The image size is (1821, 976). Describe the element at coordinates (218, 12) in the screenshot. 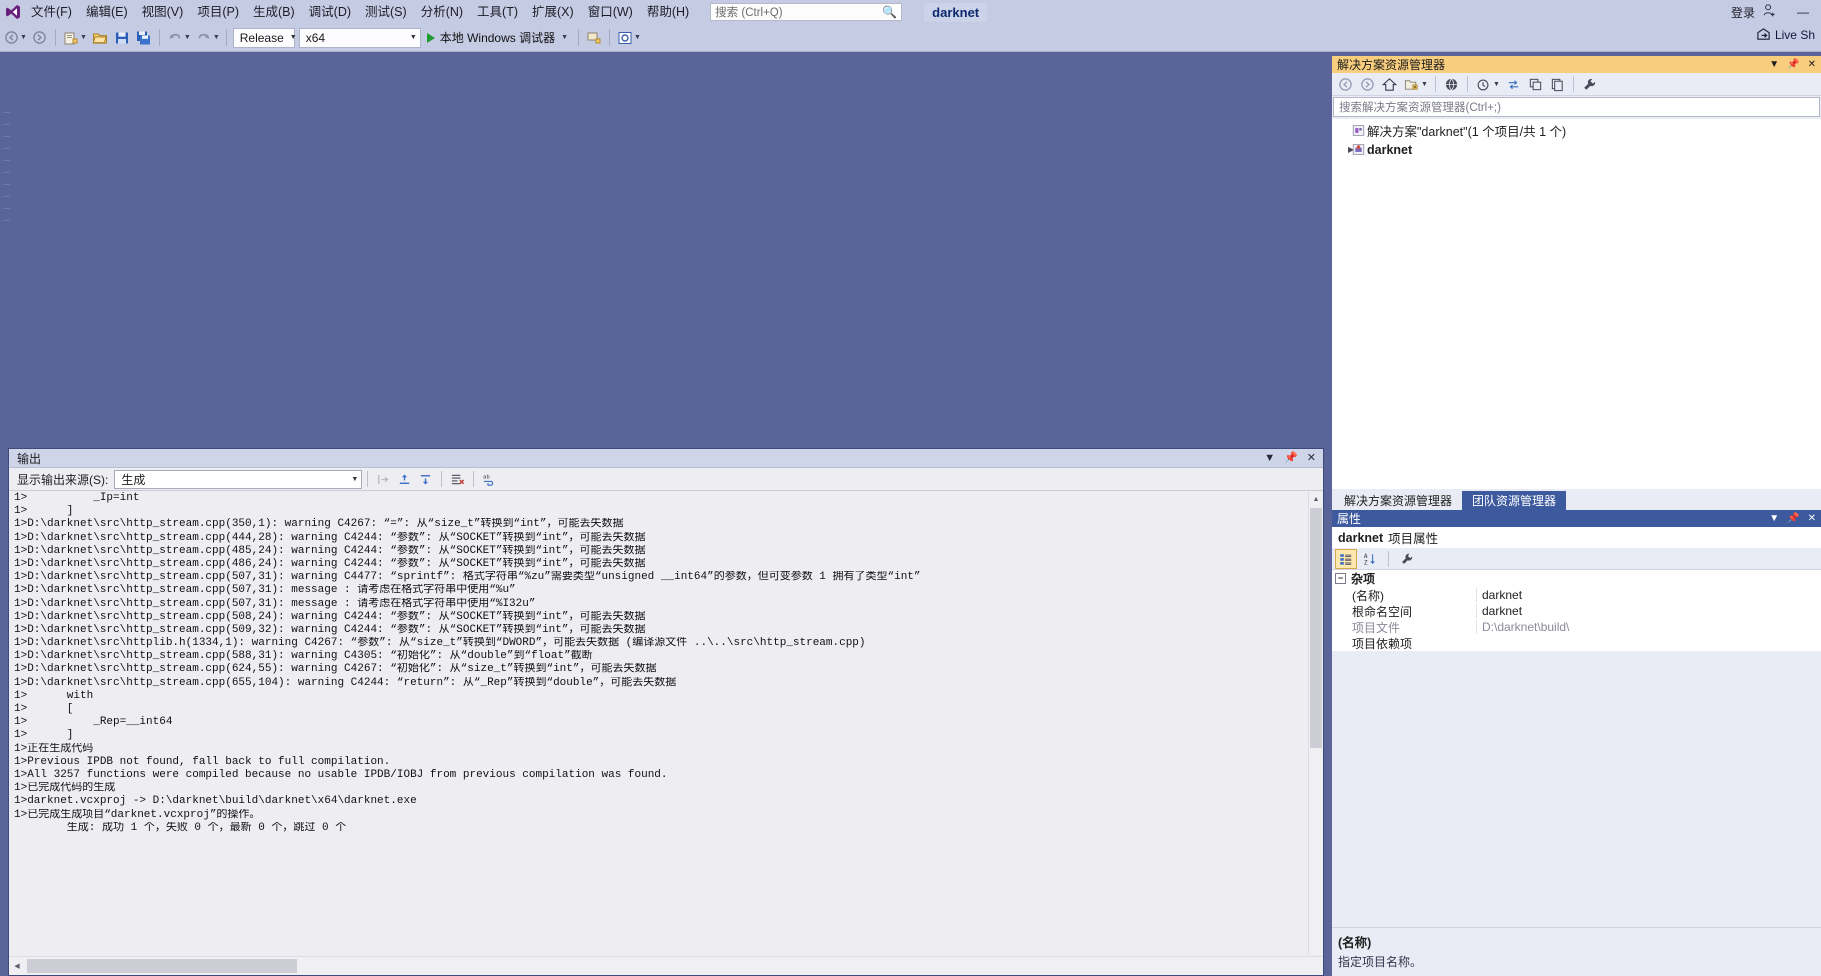

I see `menu-project: 项目(P)` at that location.